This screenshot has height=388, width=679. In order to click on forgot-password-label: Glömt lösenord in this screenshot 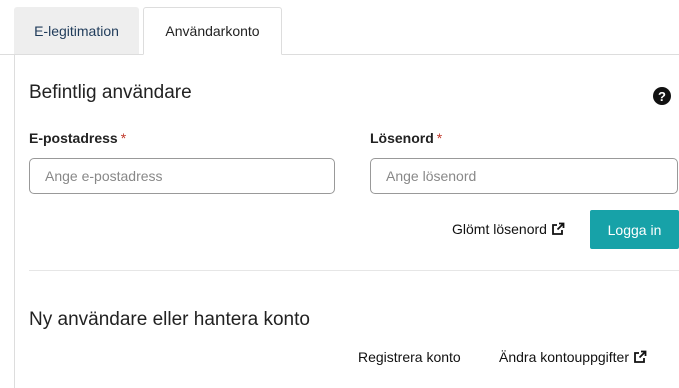, I will do `click(499, 229)`.